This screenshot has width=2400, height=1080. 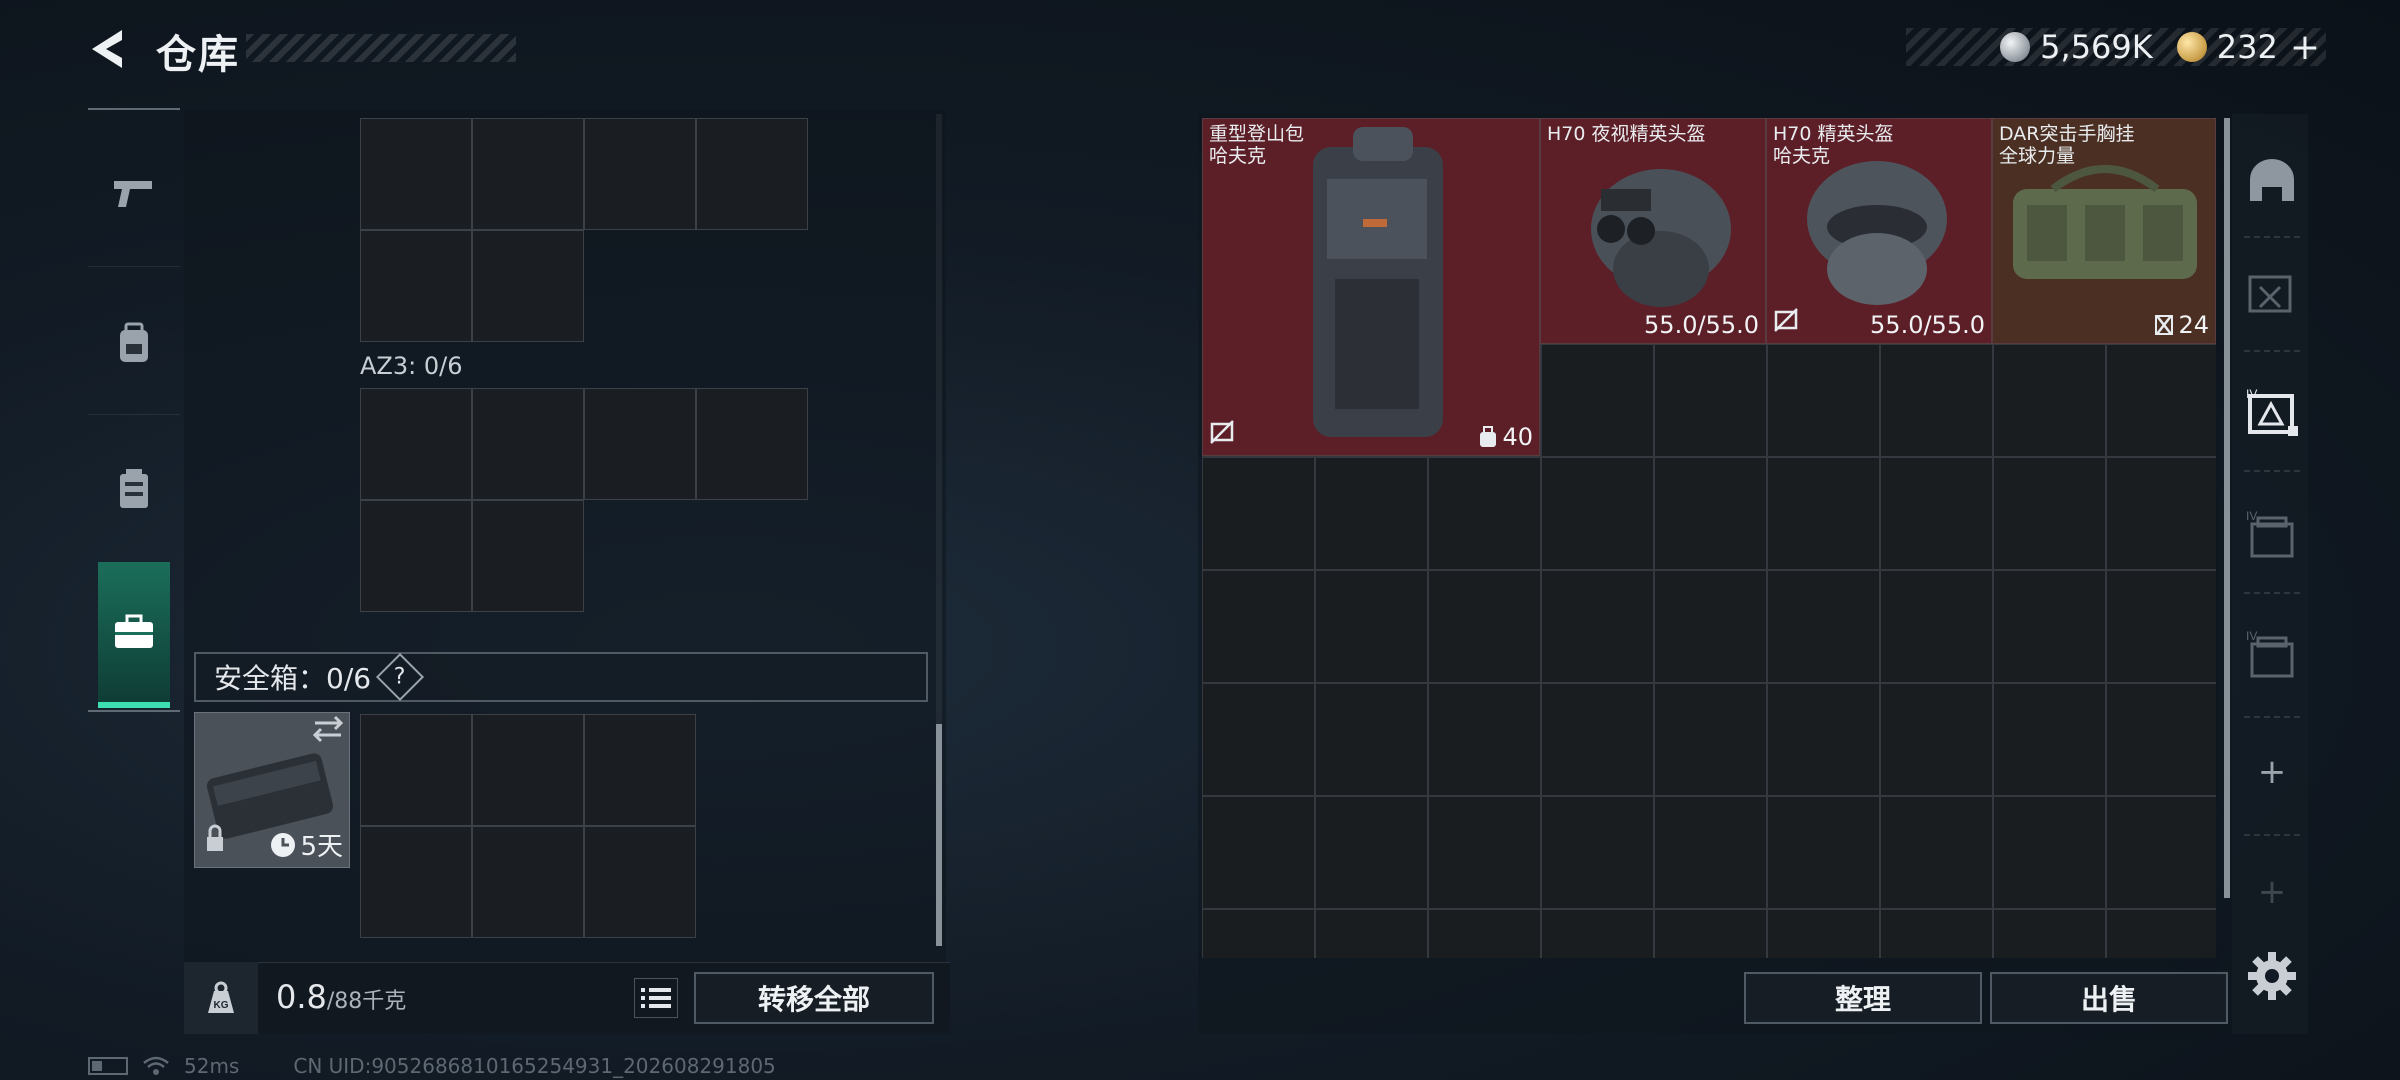 What do you see at coordinates (2109, 998) in the screenshot?
I see `sell-button: 出售` at bounding box center [2109, 998].